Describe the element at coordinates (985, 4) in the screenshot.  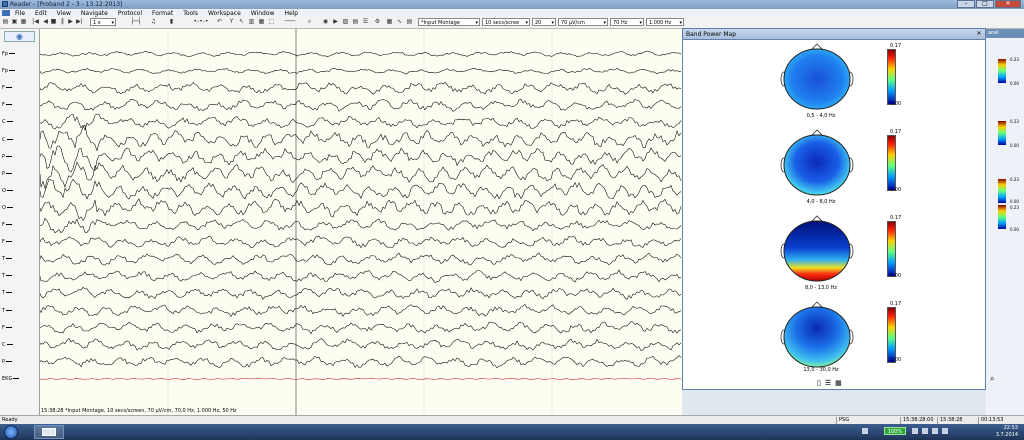
I see `maximize-button: □` at that location.